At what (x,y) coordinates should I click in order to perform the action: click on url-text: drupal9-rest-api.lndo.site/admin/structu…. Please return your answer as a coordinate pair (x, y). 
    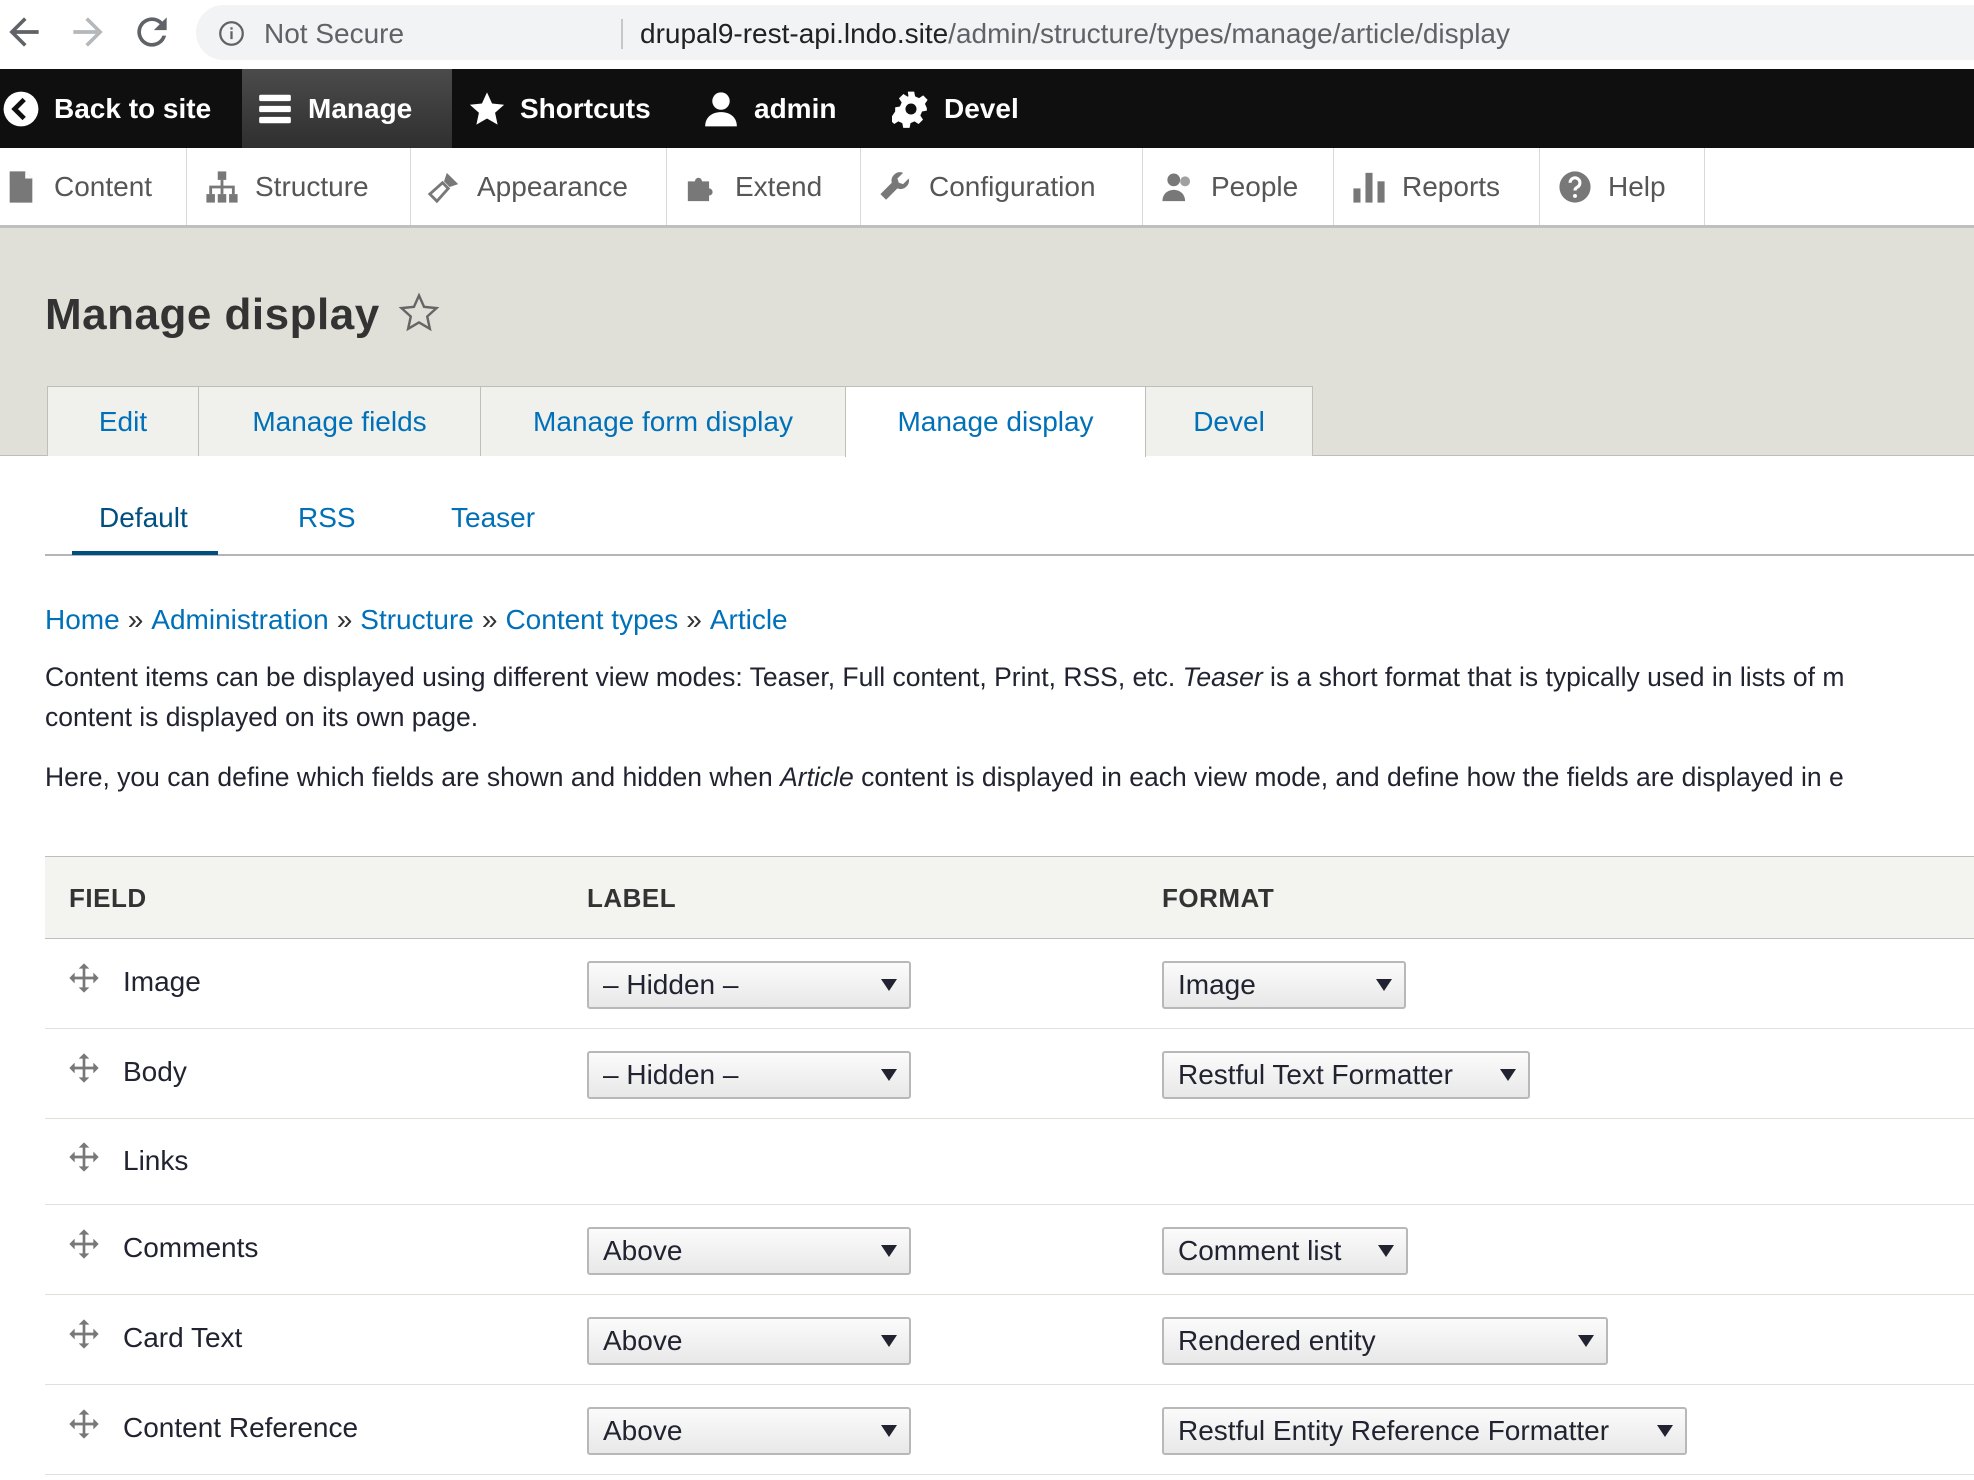
    Looking at the image, I should click on (1075, 34).